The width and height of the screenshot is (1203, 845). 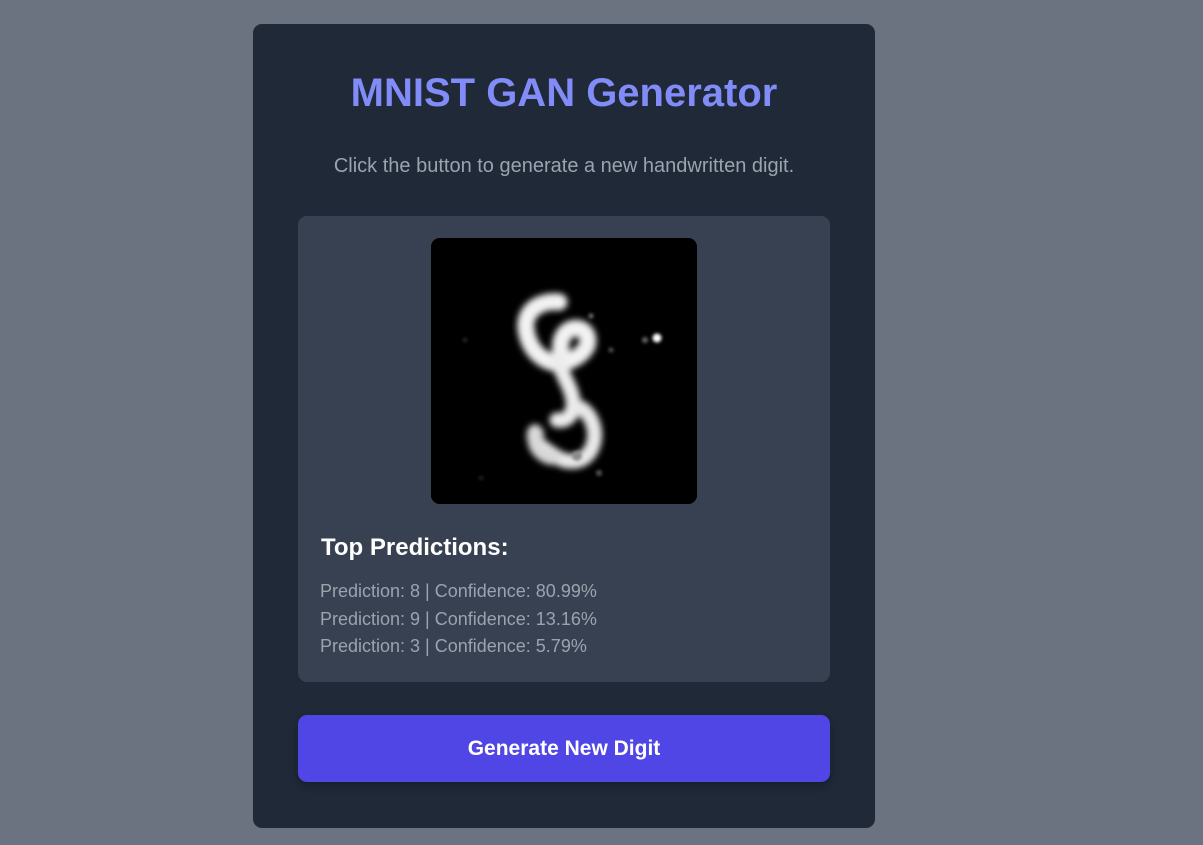 I want to click on page-title: MNIST GAN Generator, so click(x=564, y=93).